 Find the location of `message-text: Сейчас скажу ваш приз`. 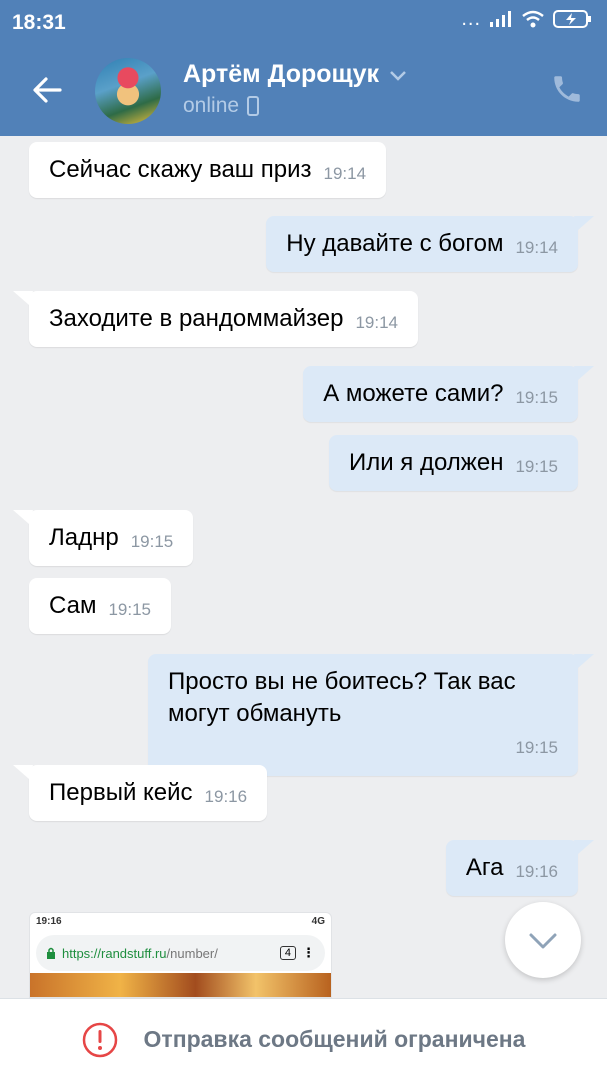

message-text: Сейчас скажу ваш приз is located at coordinates (180, 169).